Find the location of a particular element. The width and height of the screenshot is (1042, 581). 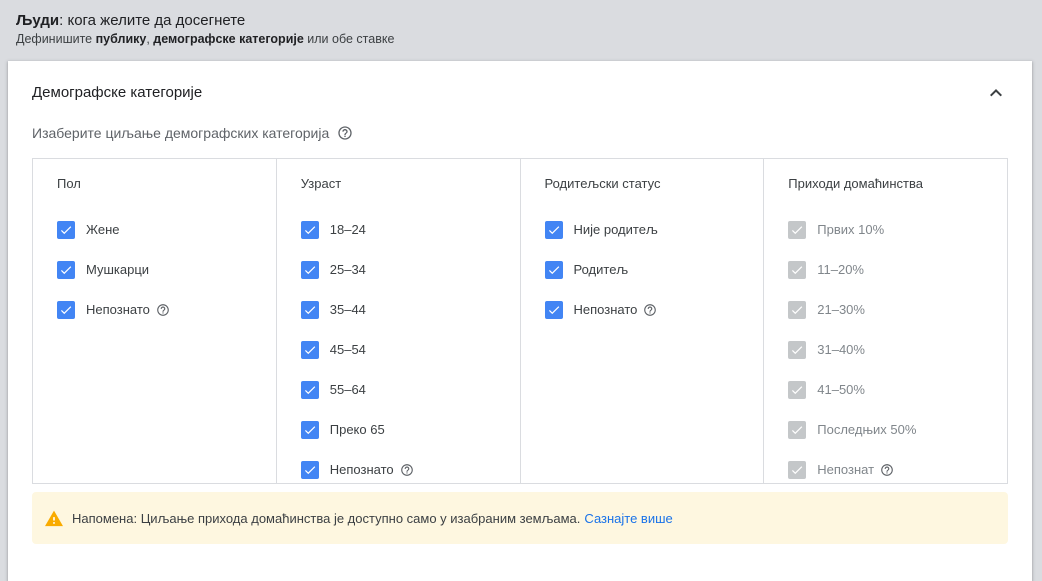

checkbox-not-parent is located at coordinates (553, 230).